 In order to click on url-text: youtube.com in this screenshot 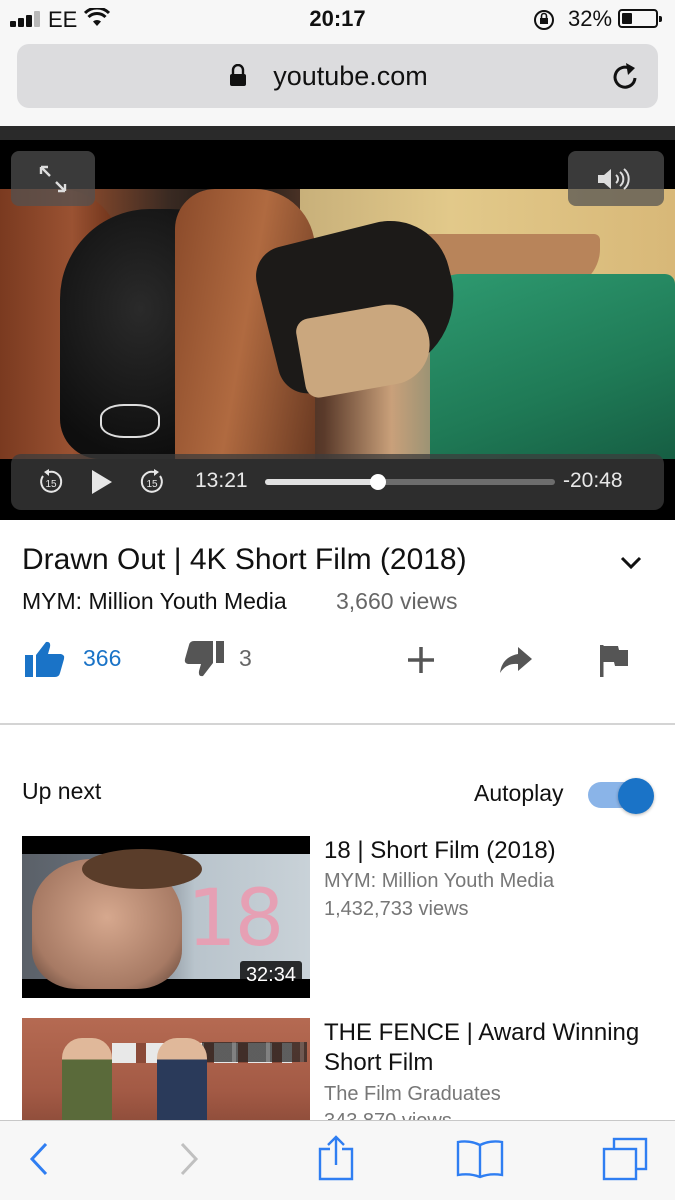, I will do `click(350, 76)`.